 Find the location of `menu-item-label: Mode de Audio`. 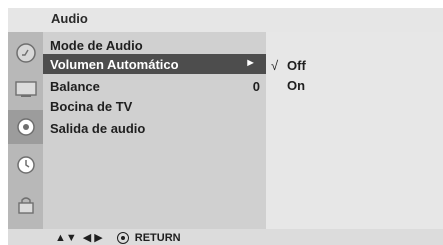

menu-item-label: Mode de Audio is located at coordinates (96, 45).